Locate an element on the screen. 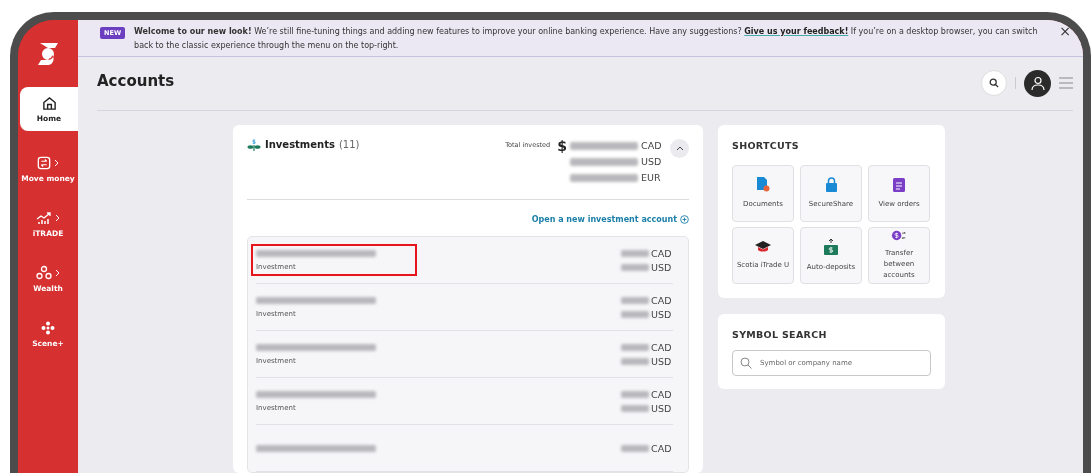 The image size is (1091, 473). plus-circle-icon is located at coordinates (684, 219).